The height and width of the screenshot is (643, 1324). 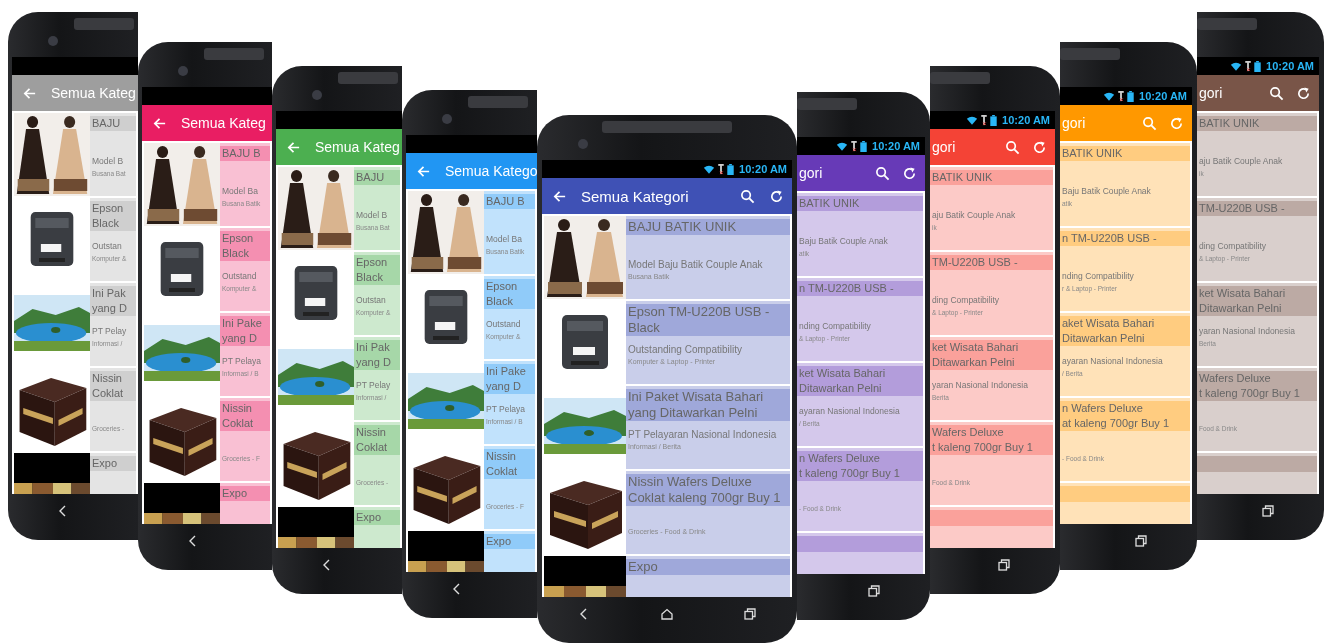 I want to click on item-title: Coklat kaleng 700gr Buy 1, so click(x=705, y=498).